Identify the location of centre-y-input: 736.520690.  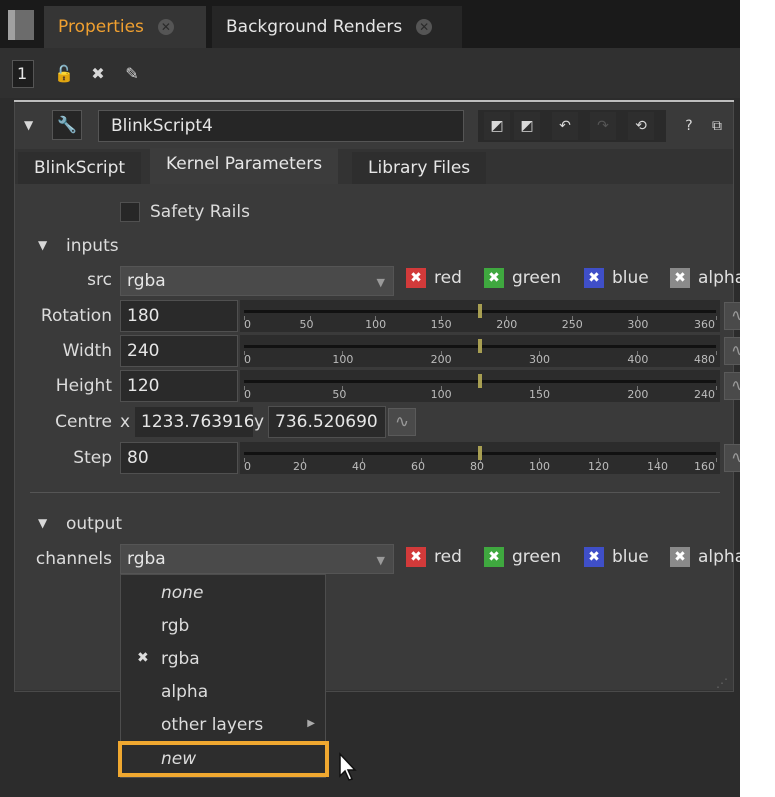
(327, 422).